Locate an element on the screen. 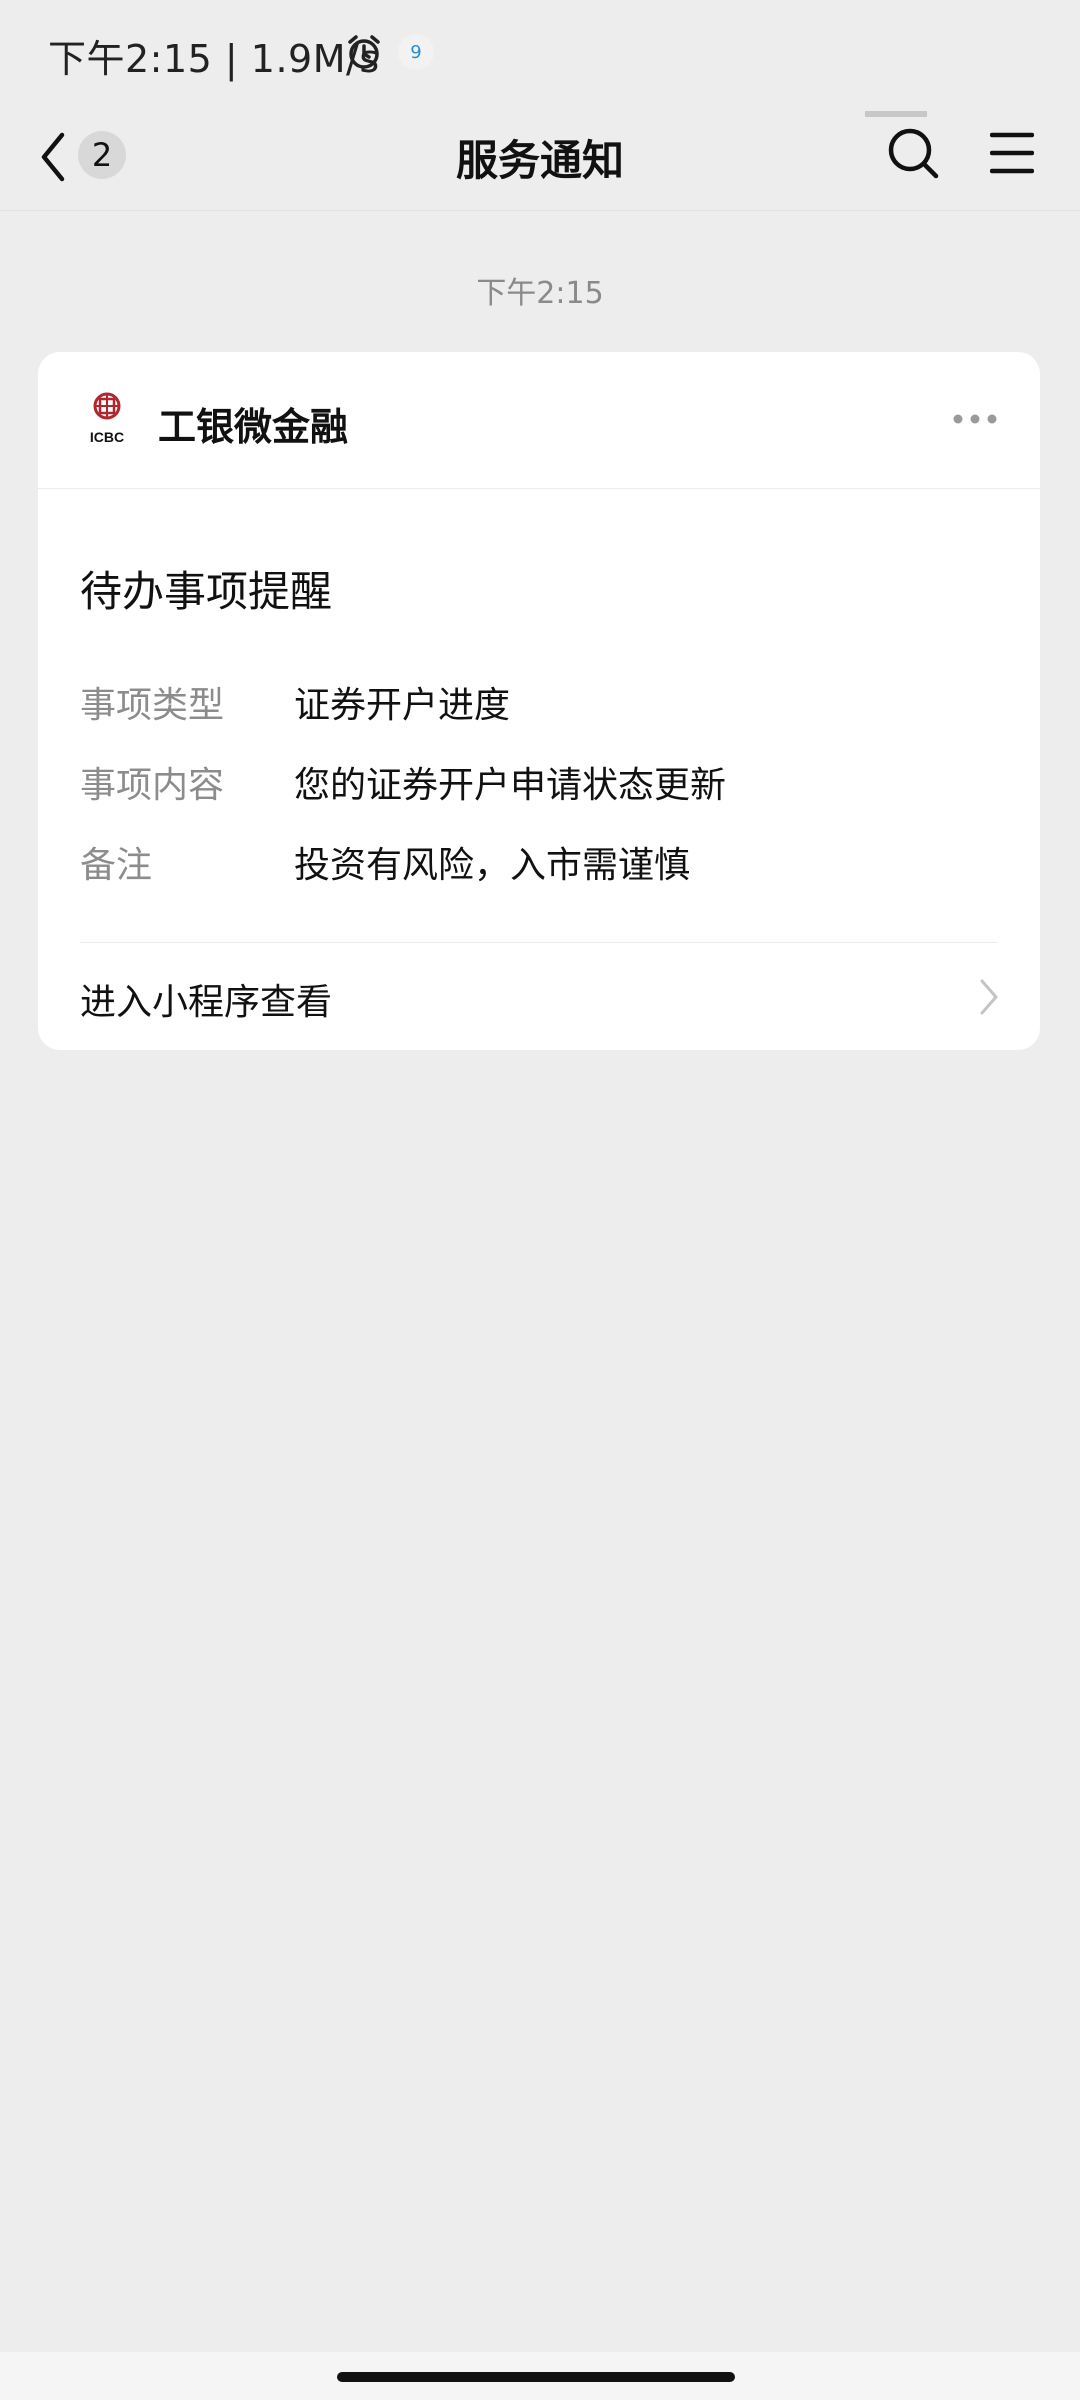 The height and width of the screenshot is (2400, 1080). field-value-type: 证券开户进度 is located at coordinates (402, 705).